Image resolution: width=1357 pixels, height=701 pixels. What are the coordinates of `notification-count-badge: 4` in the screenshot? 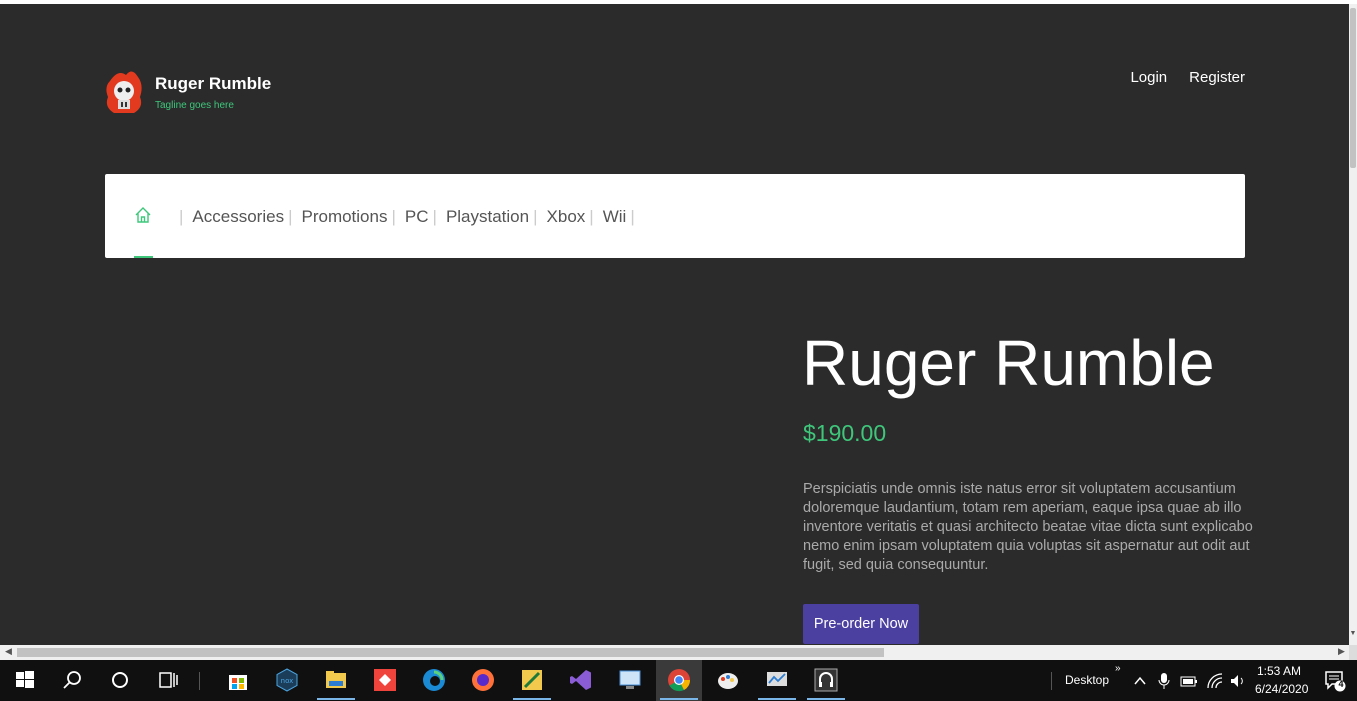 It's located at (1341, 684).